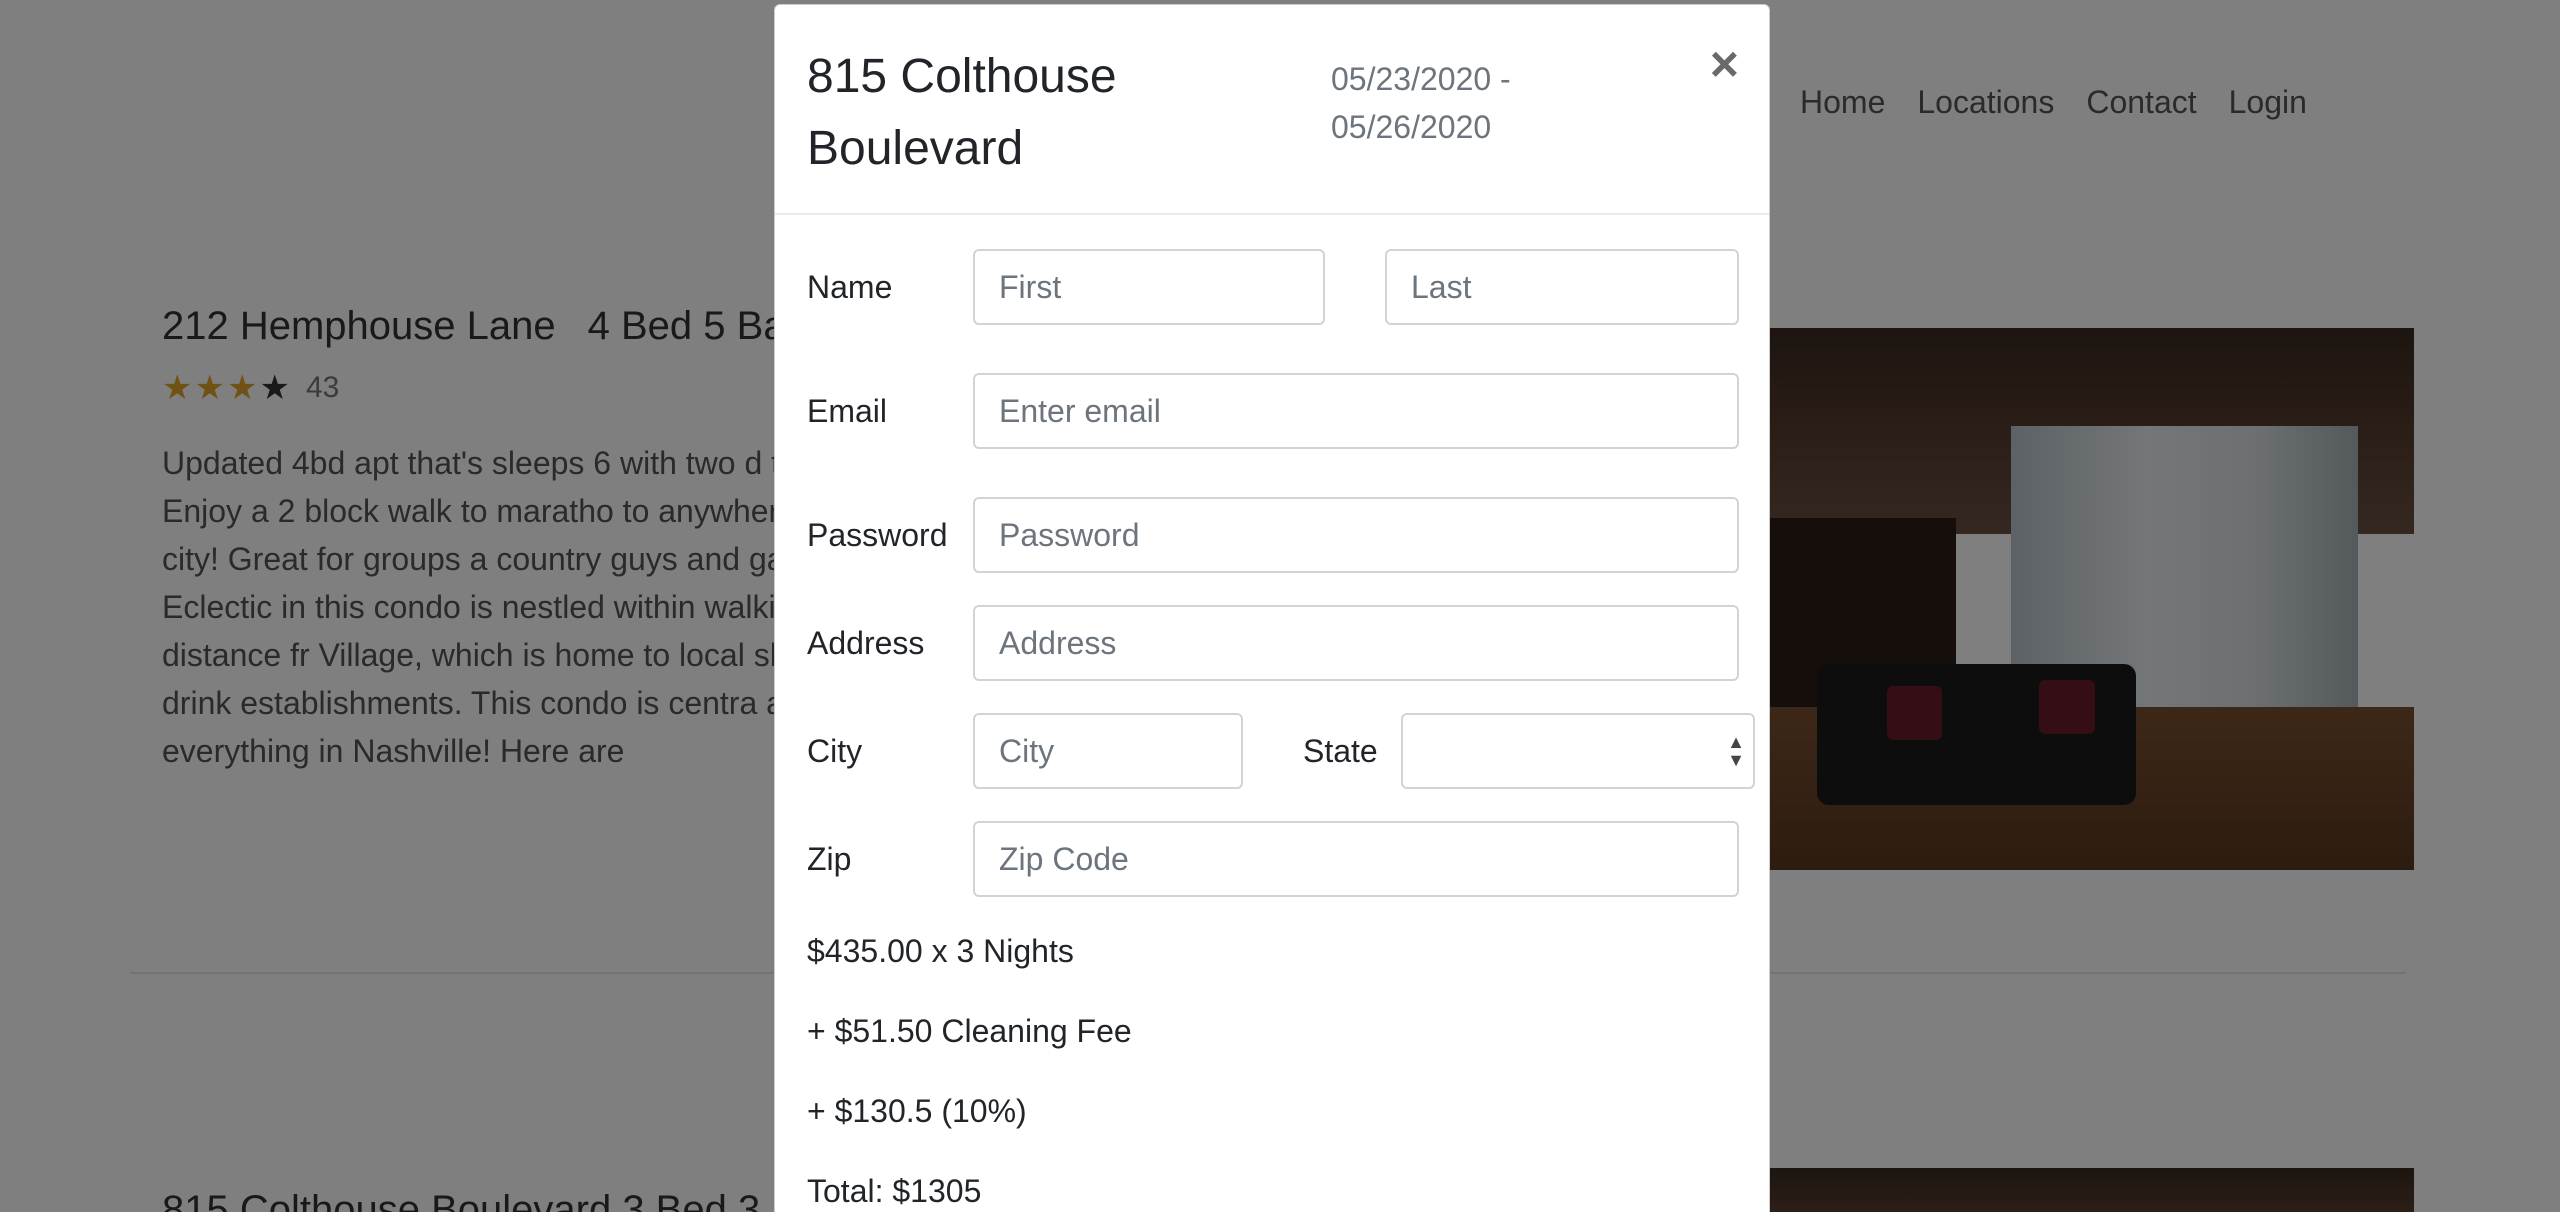  What do you see at coordinates (1149, 287) in the screenshot?
I see `first-name-input` at bounding box center [1149, 287].